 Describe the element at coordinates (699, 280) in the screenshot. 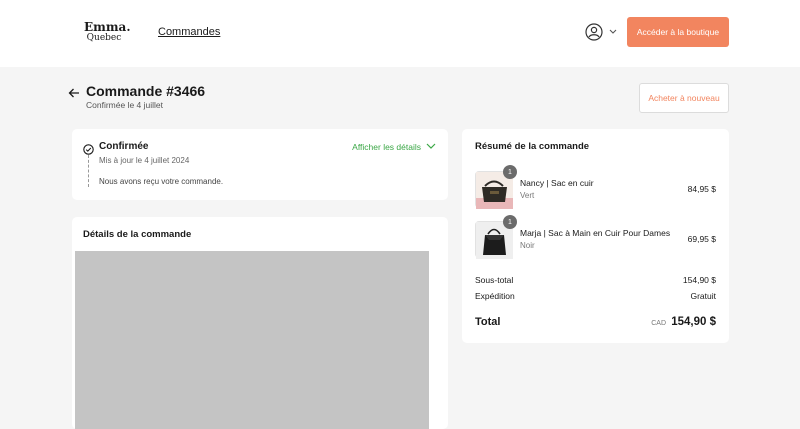

I see `subtotal-value: 154,90 $` at that location.